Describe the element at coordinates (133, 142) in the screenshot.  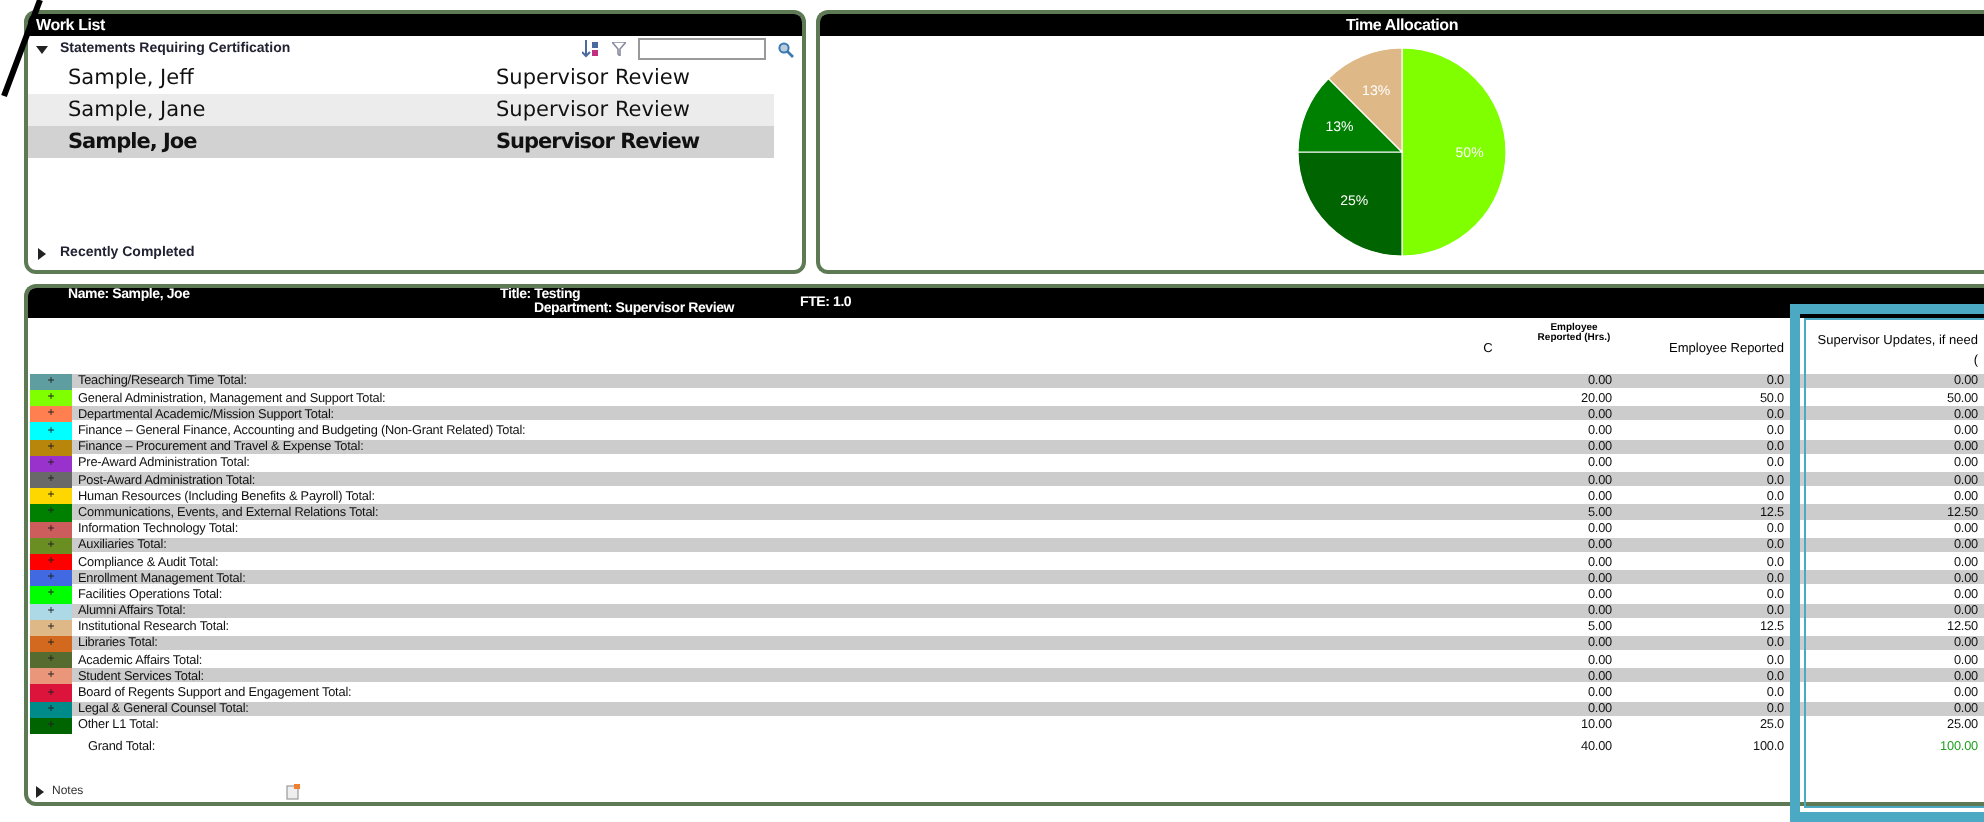
I see `employee-name: Sample, Joe` at that location.